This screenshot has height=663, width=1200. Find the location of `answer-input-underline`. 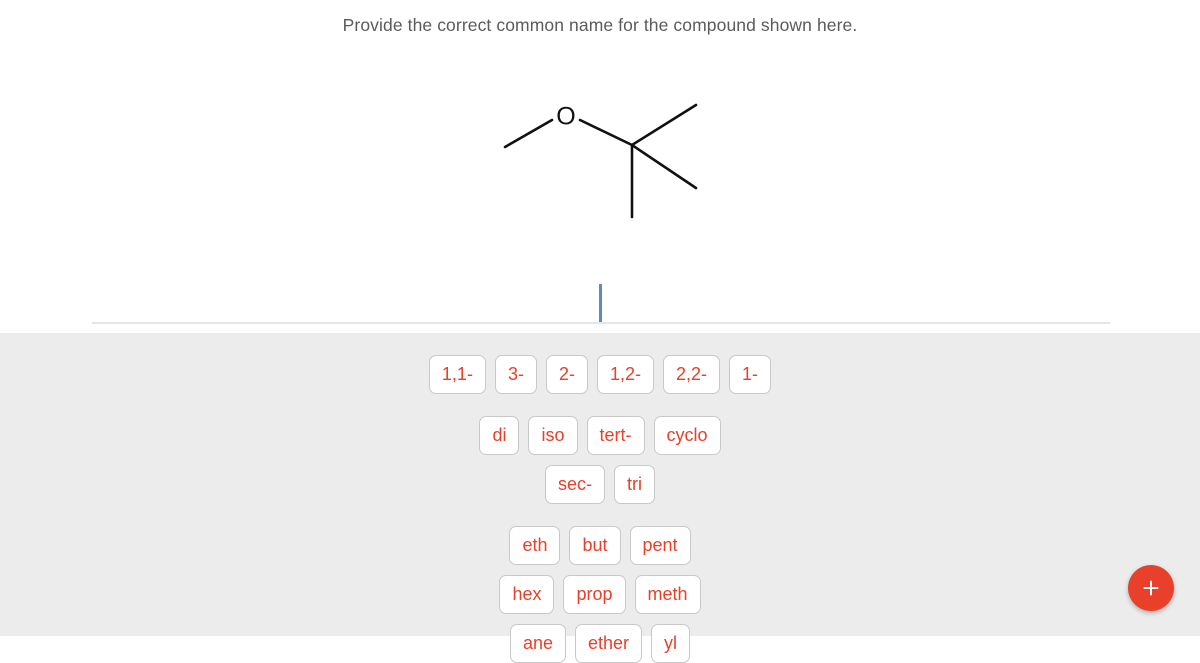

answer-input-underline is located at coordinates (601, 323).